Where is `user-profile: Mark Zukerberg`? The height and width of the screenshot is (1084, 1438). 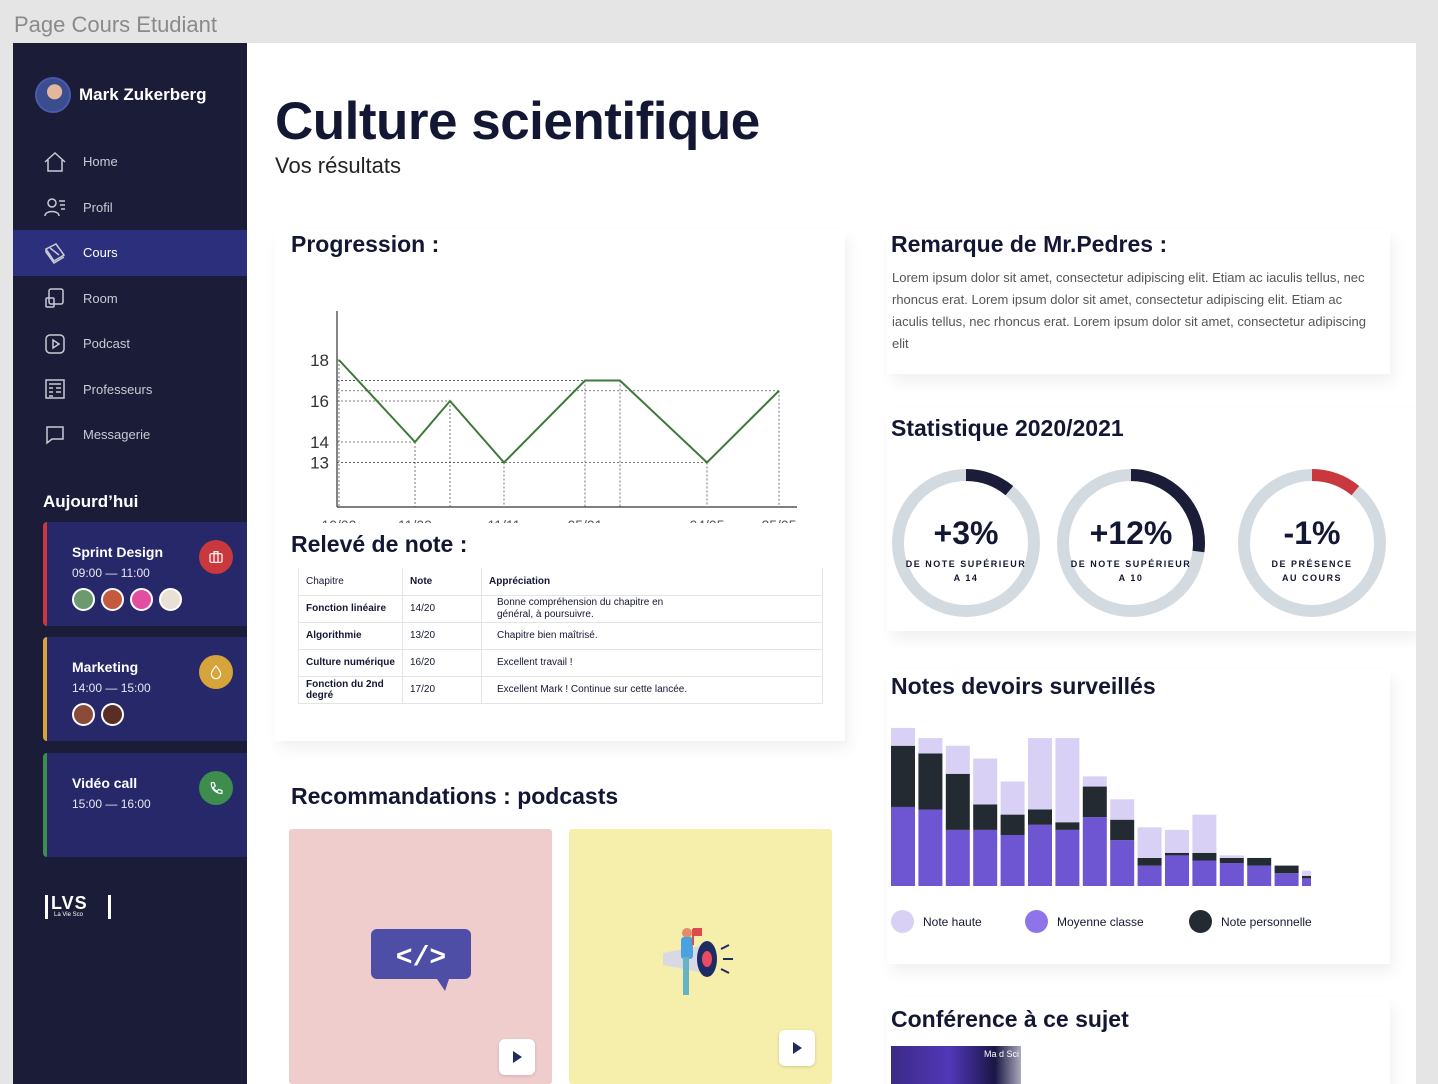 user-profile: Mark Zukerberg is located at coordinates (121, 95).